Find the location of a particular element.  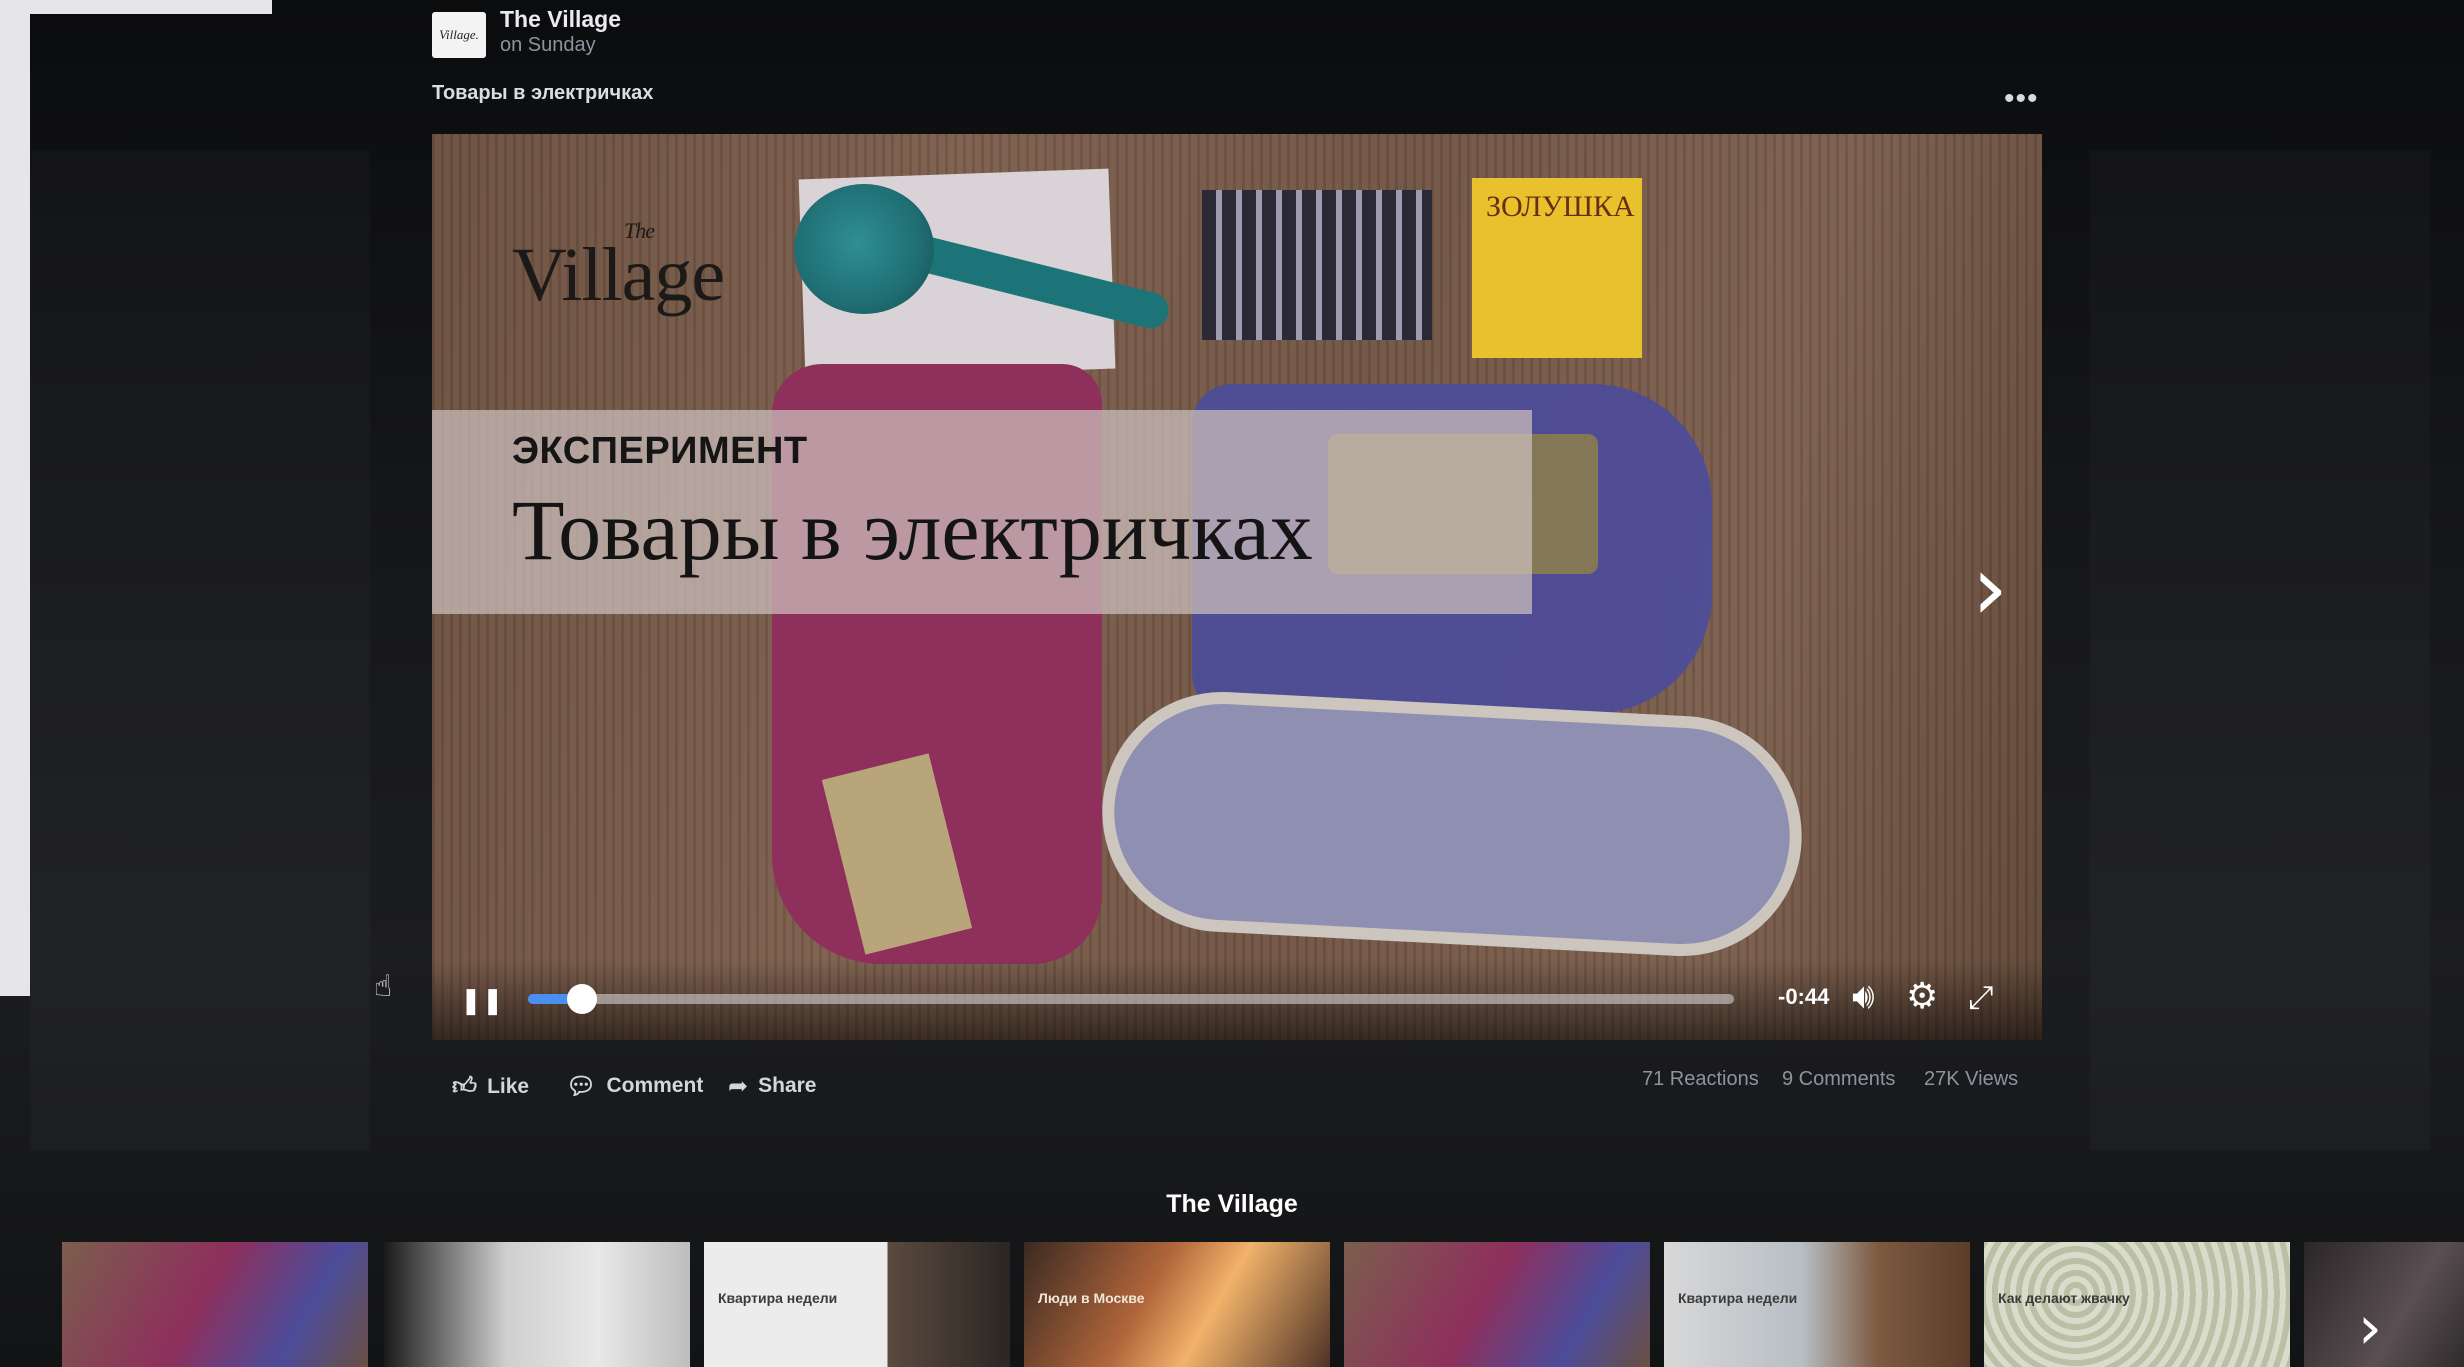

background-right-column is located at coordinates (2260, 650).